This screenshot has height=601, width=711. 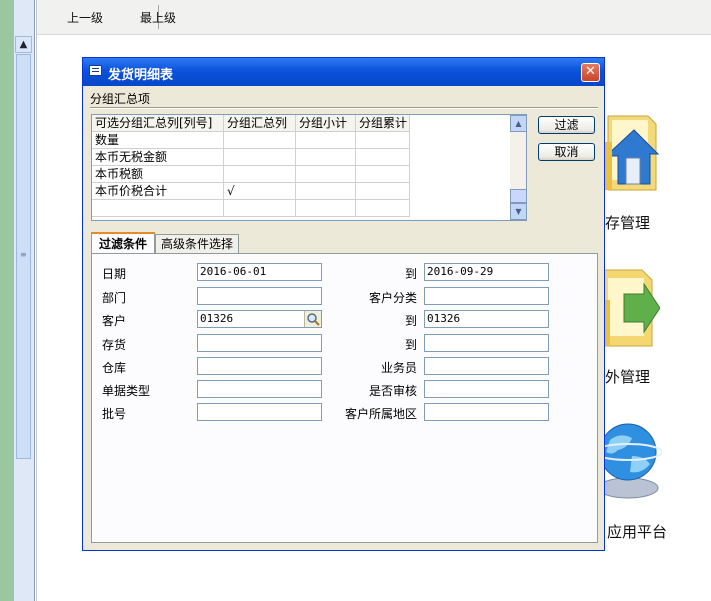 I want to click on top-level-button: 最上级, so click(x=158, y=17).